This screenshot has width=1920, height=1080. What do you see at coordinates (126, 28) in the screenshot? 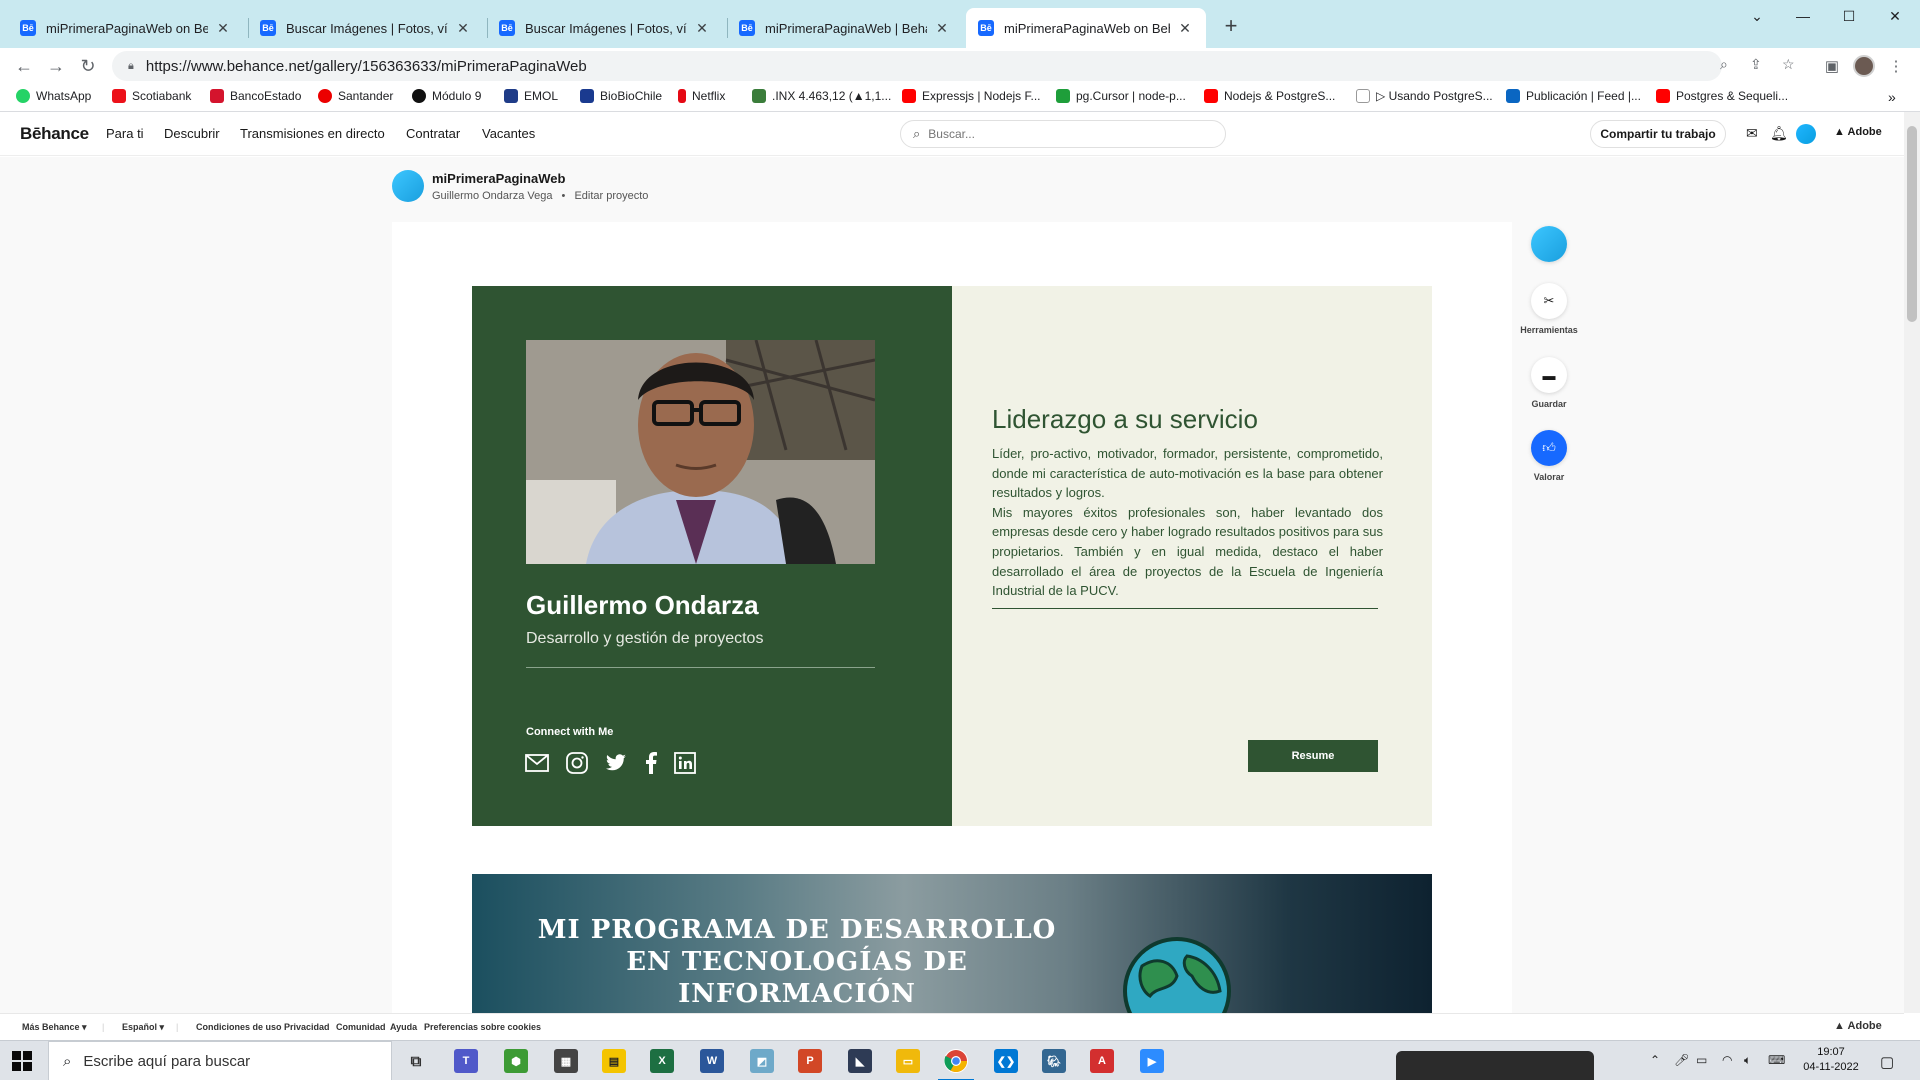
I see `browser-tab: Bē miPrimeraPaginaWeb on Behance ✕` at bounding box center [126, 28].